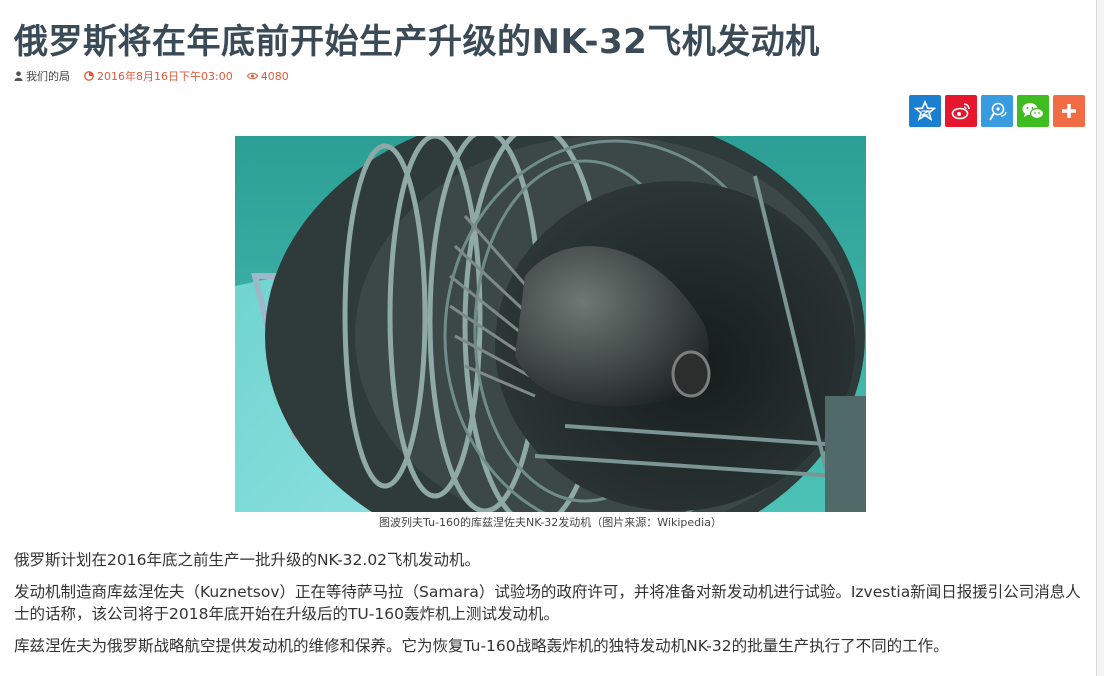 The width and height of the screenshot is (1104, 676). I want to click on paragraph: 俄罗斯计划在2016年底之前生产一批升级的NK-32.02飞机发动机。, so click(247, 560).